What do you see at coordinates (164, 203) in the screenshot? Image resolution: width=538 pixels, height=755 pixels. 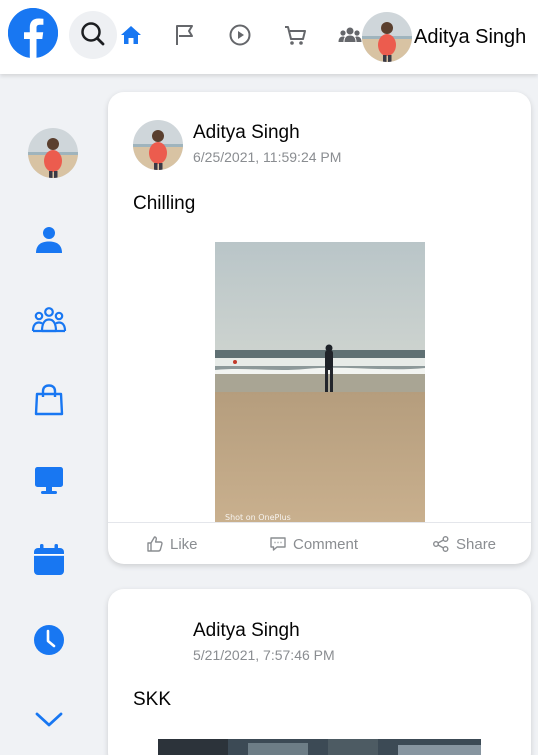 I see `post-text: Chilling` at bounding box center [164, 203].